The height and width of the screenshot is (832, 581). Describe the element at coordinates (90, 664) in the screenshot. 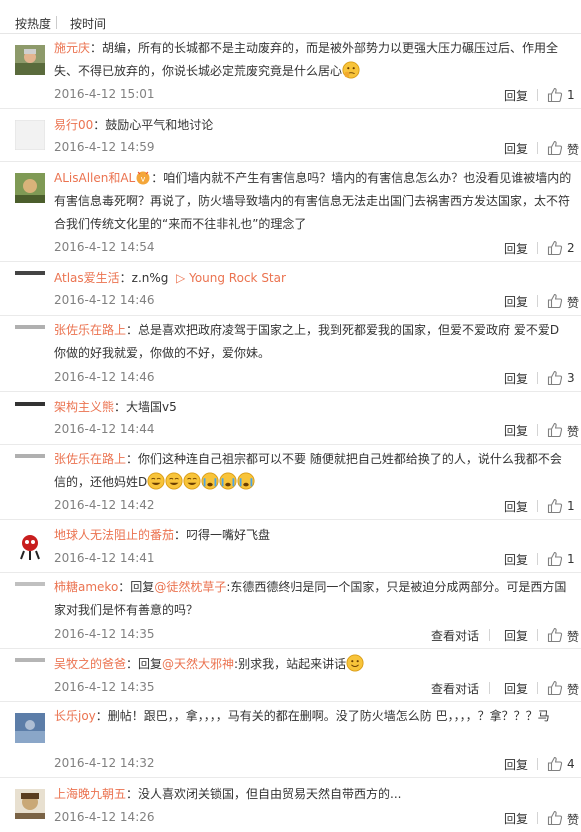

I see `comment-username: 吴牧之的爸爸` at that location.